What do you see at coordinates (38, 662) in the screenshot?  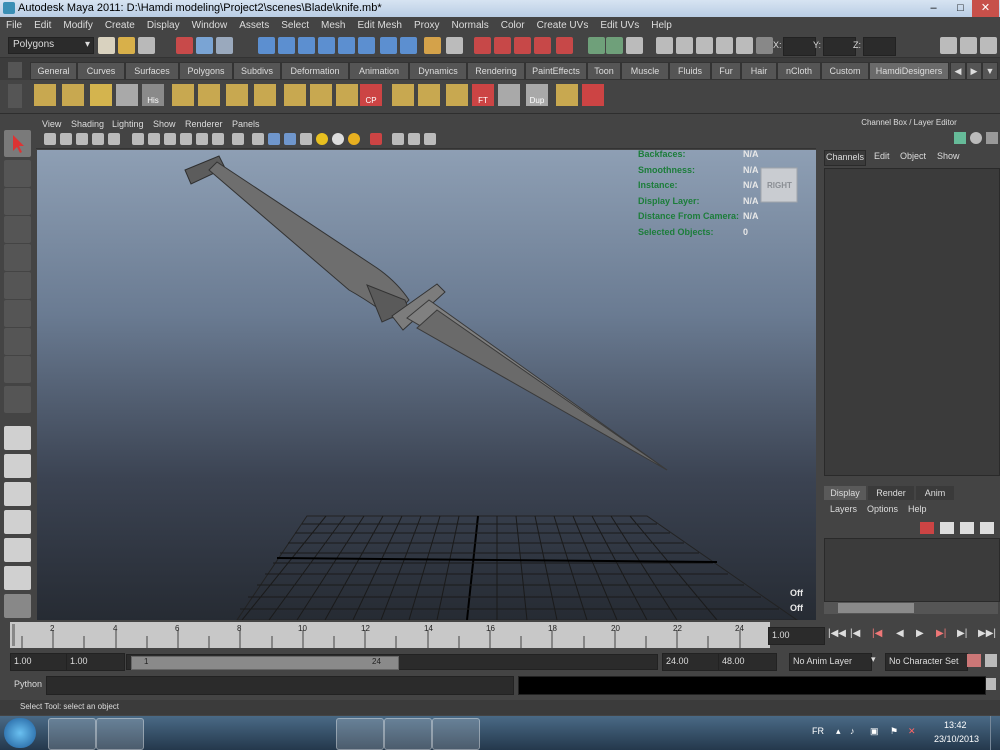 I see `anim-start-field: 1.00` at bounding box center [38, 662].